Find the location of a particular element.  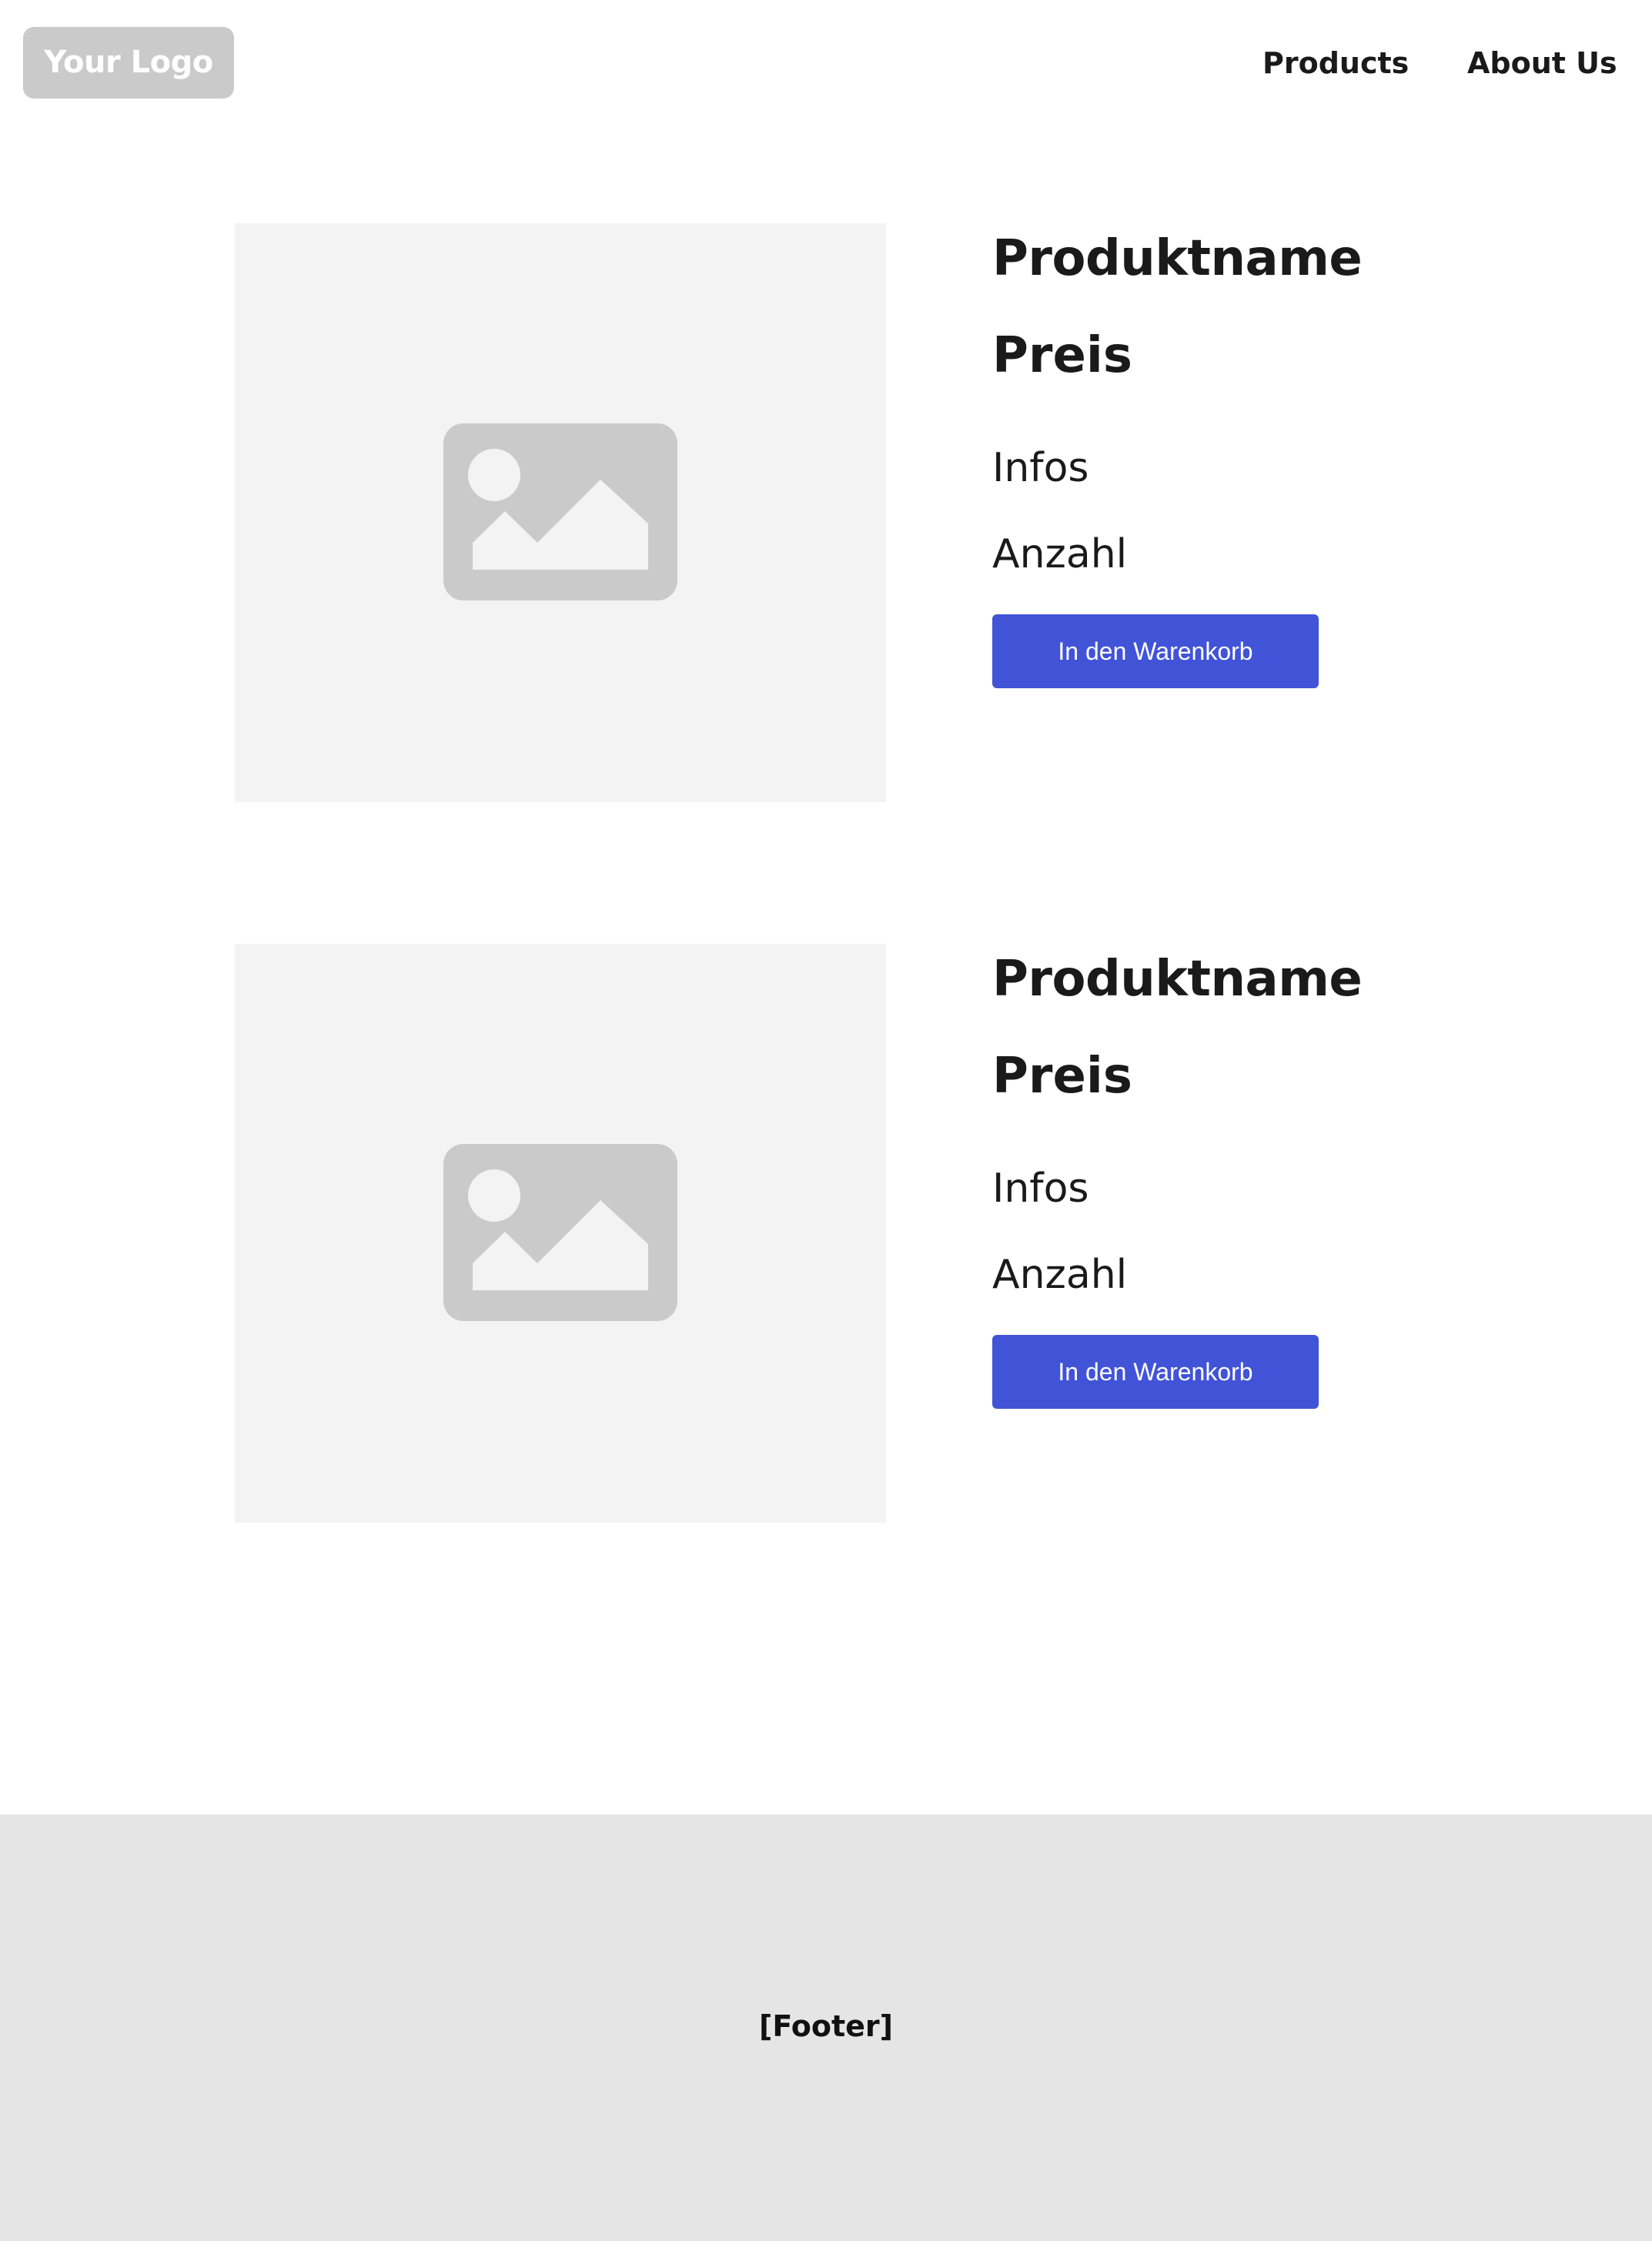

site-header: Your Logo Products About Us is located at coordinates (826, 64).